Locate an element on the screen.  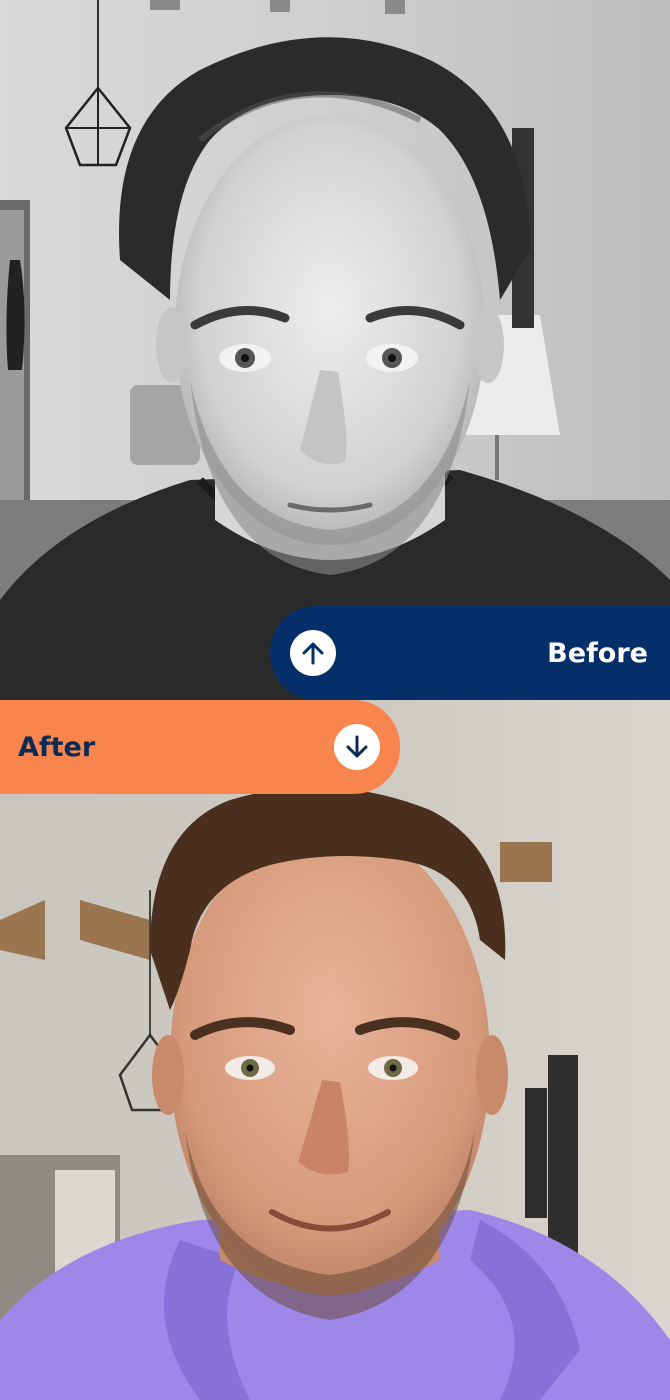
arrow-up-icon is located at coordinates (313, 653).